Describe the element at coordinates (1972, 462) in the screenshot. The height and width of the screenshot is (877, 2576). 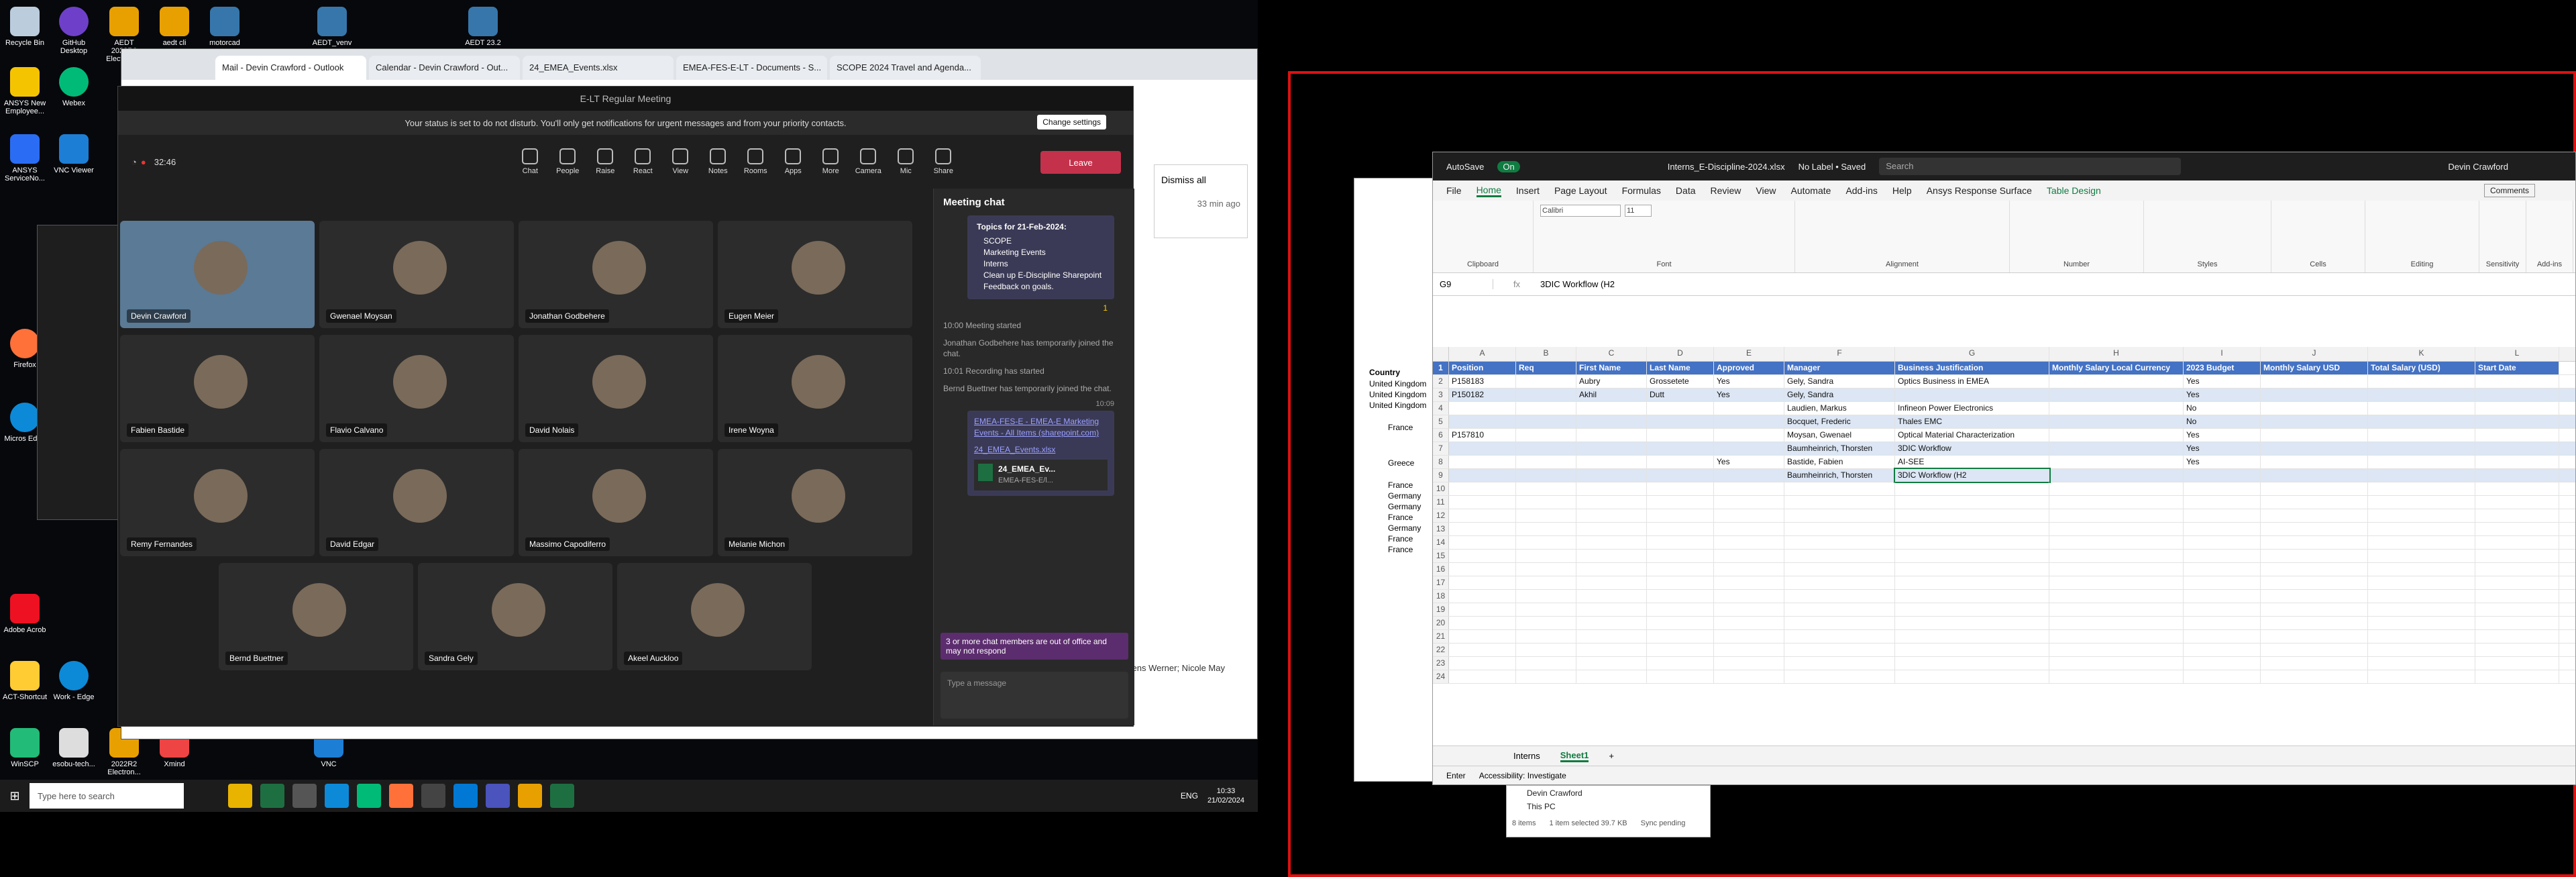
I see `table-cell: AI-SEE` at that location.